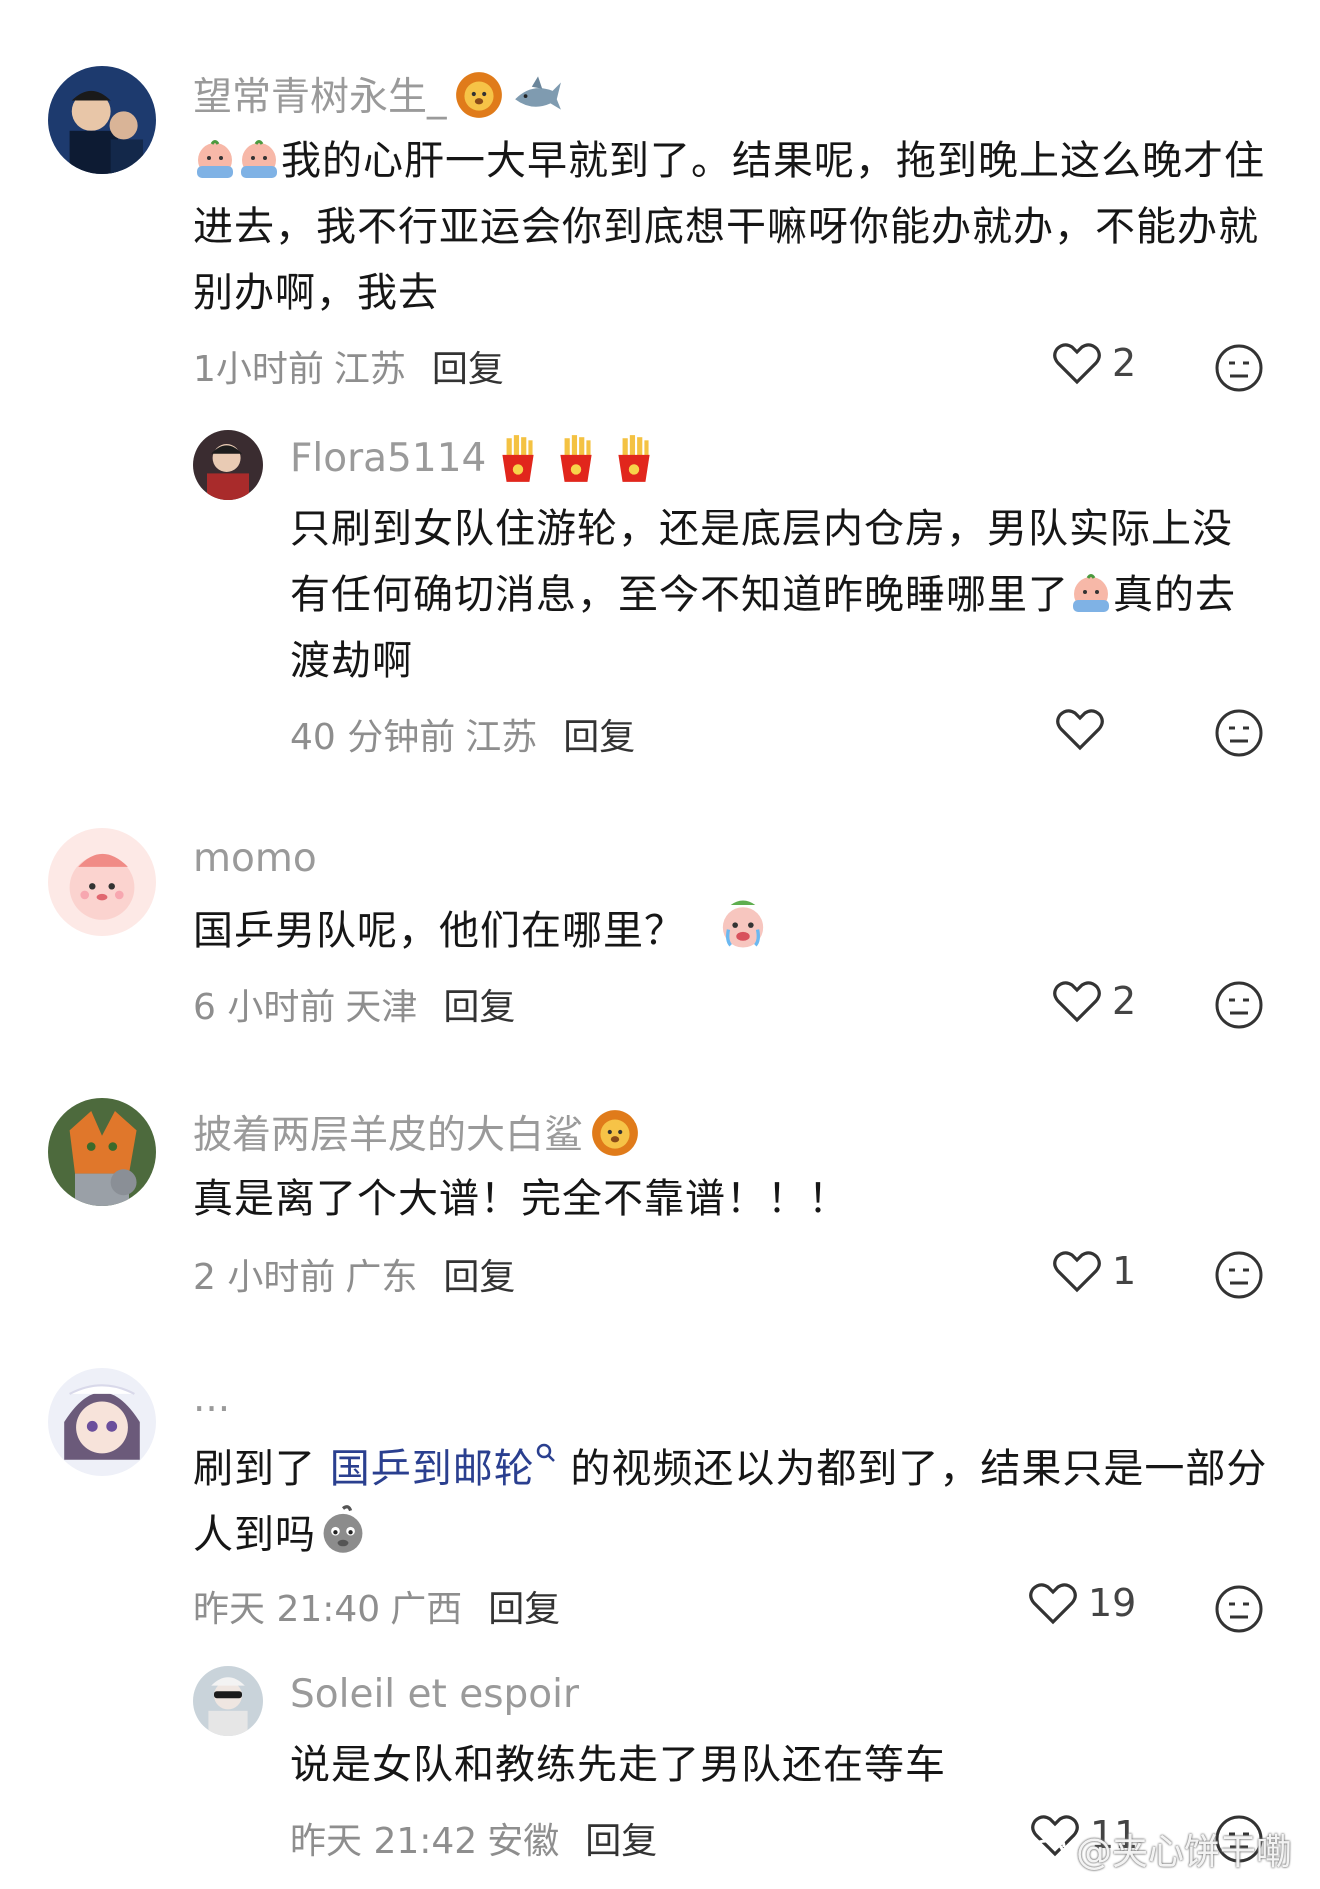 This screenshot has width=1320, height=1889. Describe the element at coordinates (373, 737) in the screenshot. I see `comment-time: 40 分钟前` at that location.